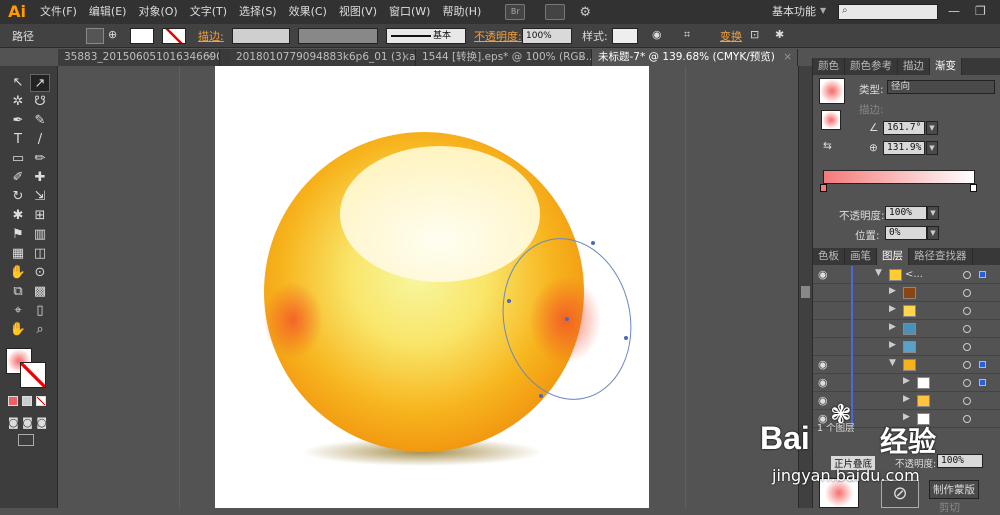  Describe the element at coordinates (18, 140) in the screenshot. I see `tool-button: T` at that location.